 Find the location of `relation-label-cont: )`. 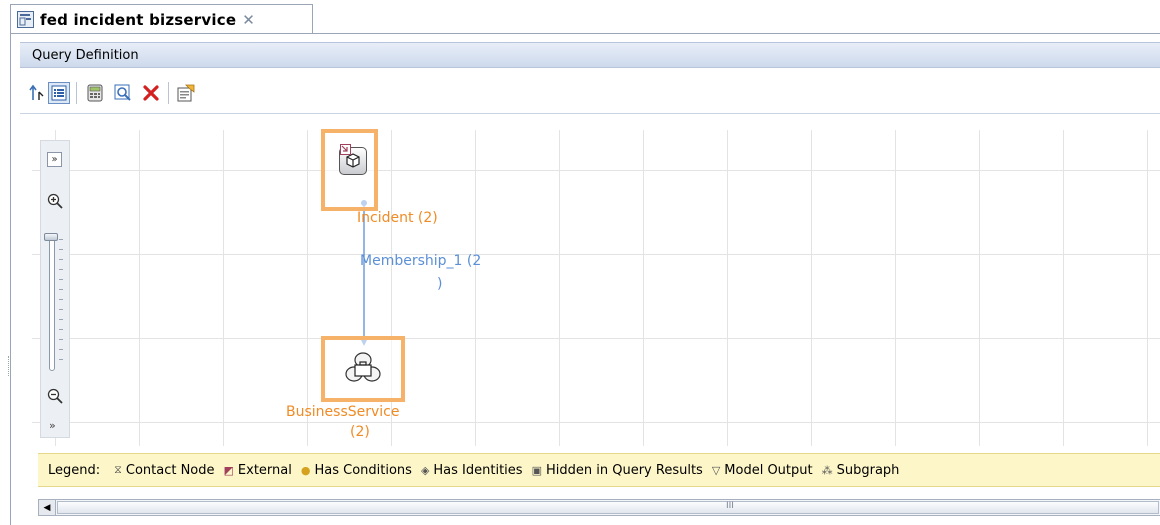

relation-label-cont: ) is located at coordinates (440, 284).